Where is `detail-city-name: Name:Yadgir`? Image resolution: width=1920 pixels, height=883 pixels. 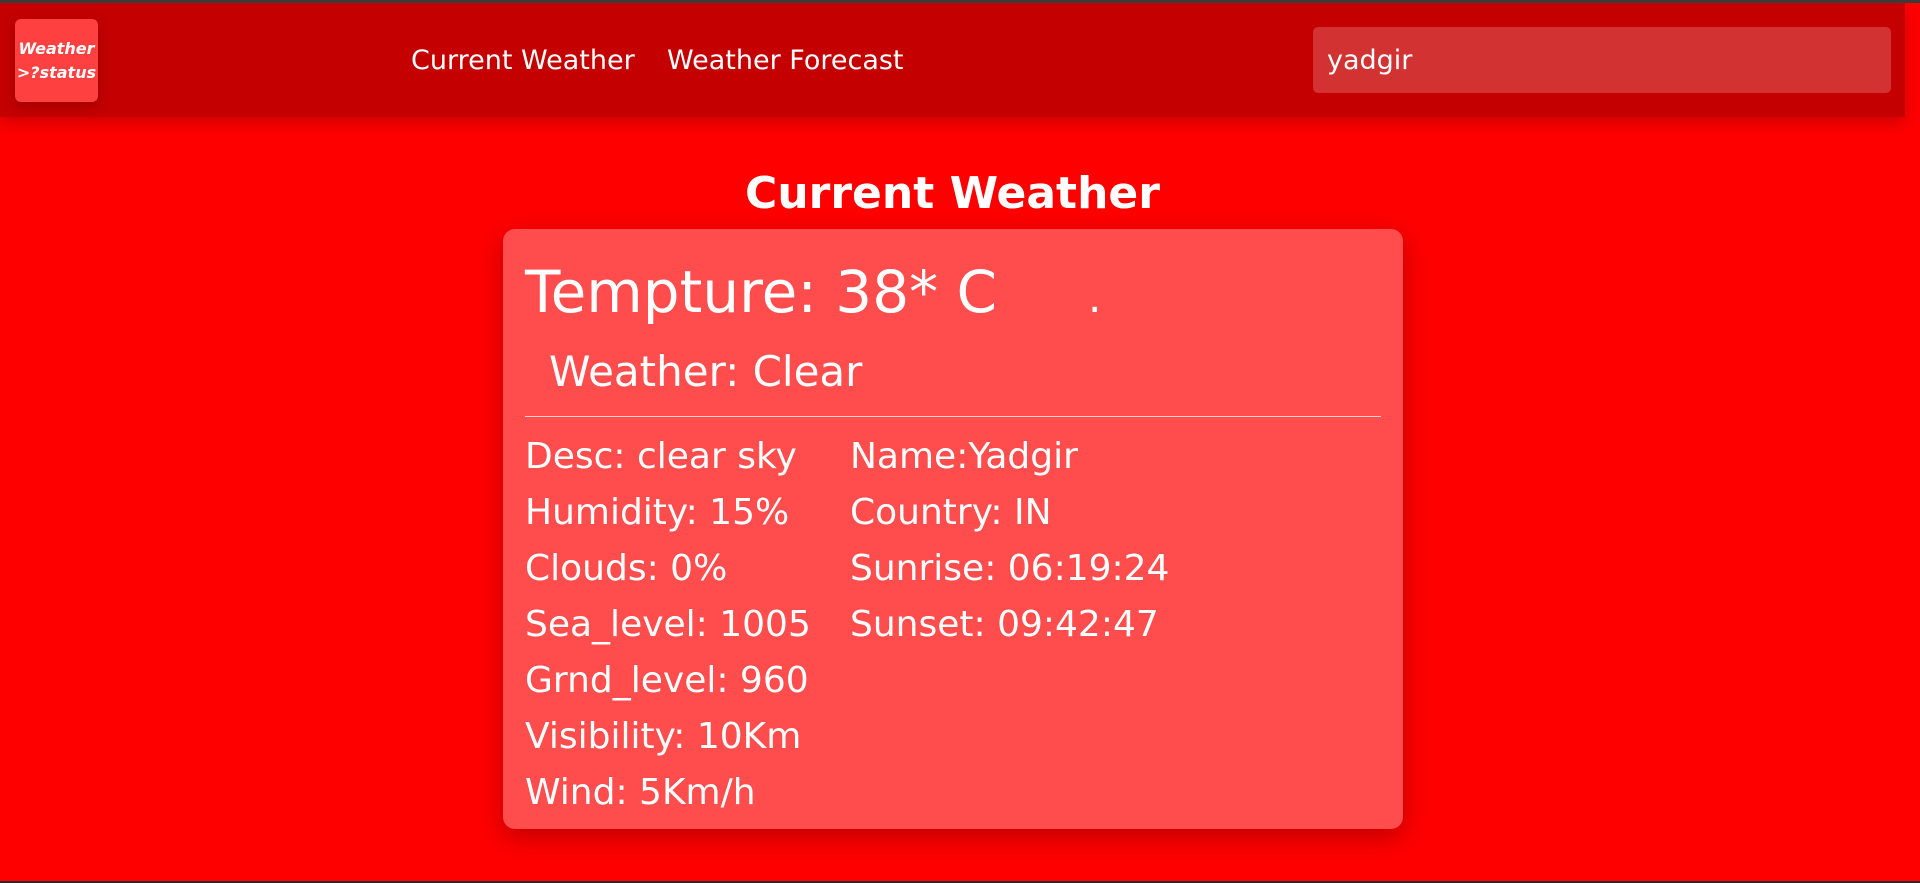
detail-city-name: Name:Yadgir is located at coordinates (964, 456).